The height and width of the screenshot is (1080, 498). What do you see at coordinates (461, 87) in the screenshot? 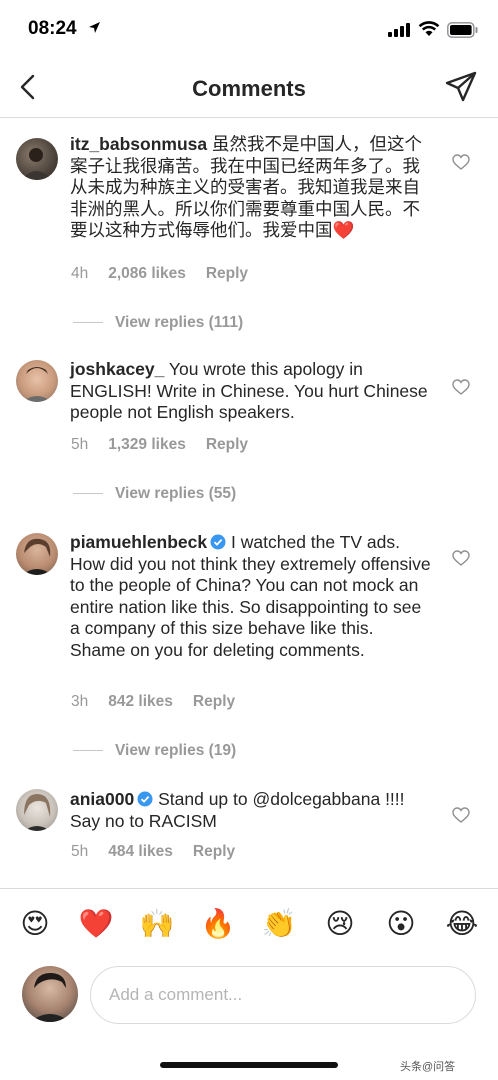
I see `direct-share-icon` at bounding box center [461, 87].